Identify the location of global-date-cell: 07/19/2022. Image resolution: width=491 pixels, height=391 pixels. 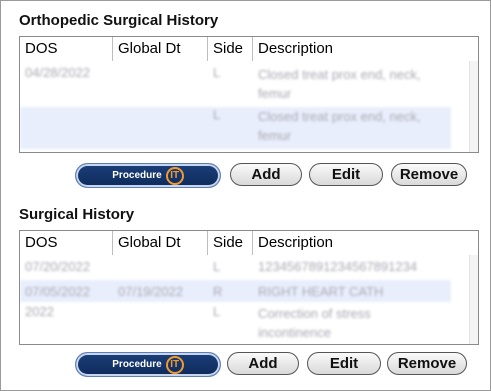
(151, 291).